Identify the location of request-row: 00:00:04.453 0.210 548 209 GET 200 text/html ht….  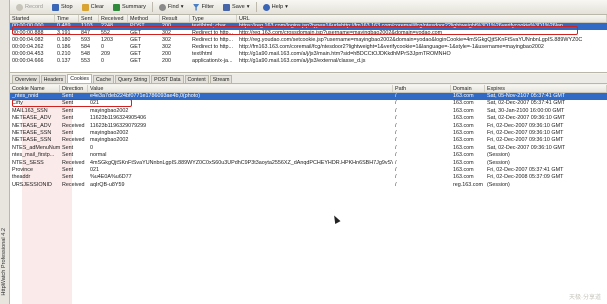
(308, 54).